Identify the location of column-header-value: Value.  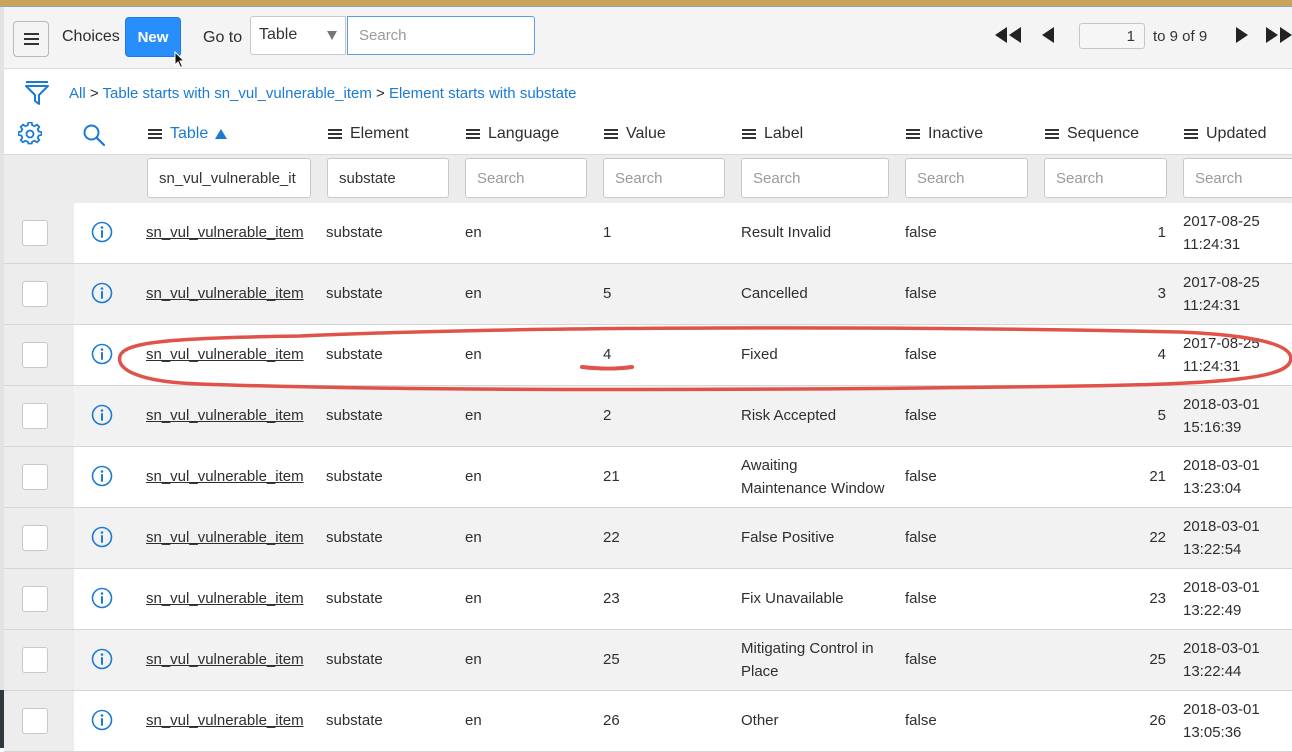
(635, 134).